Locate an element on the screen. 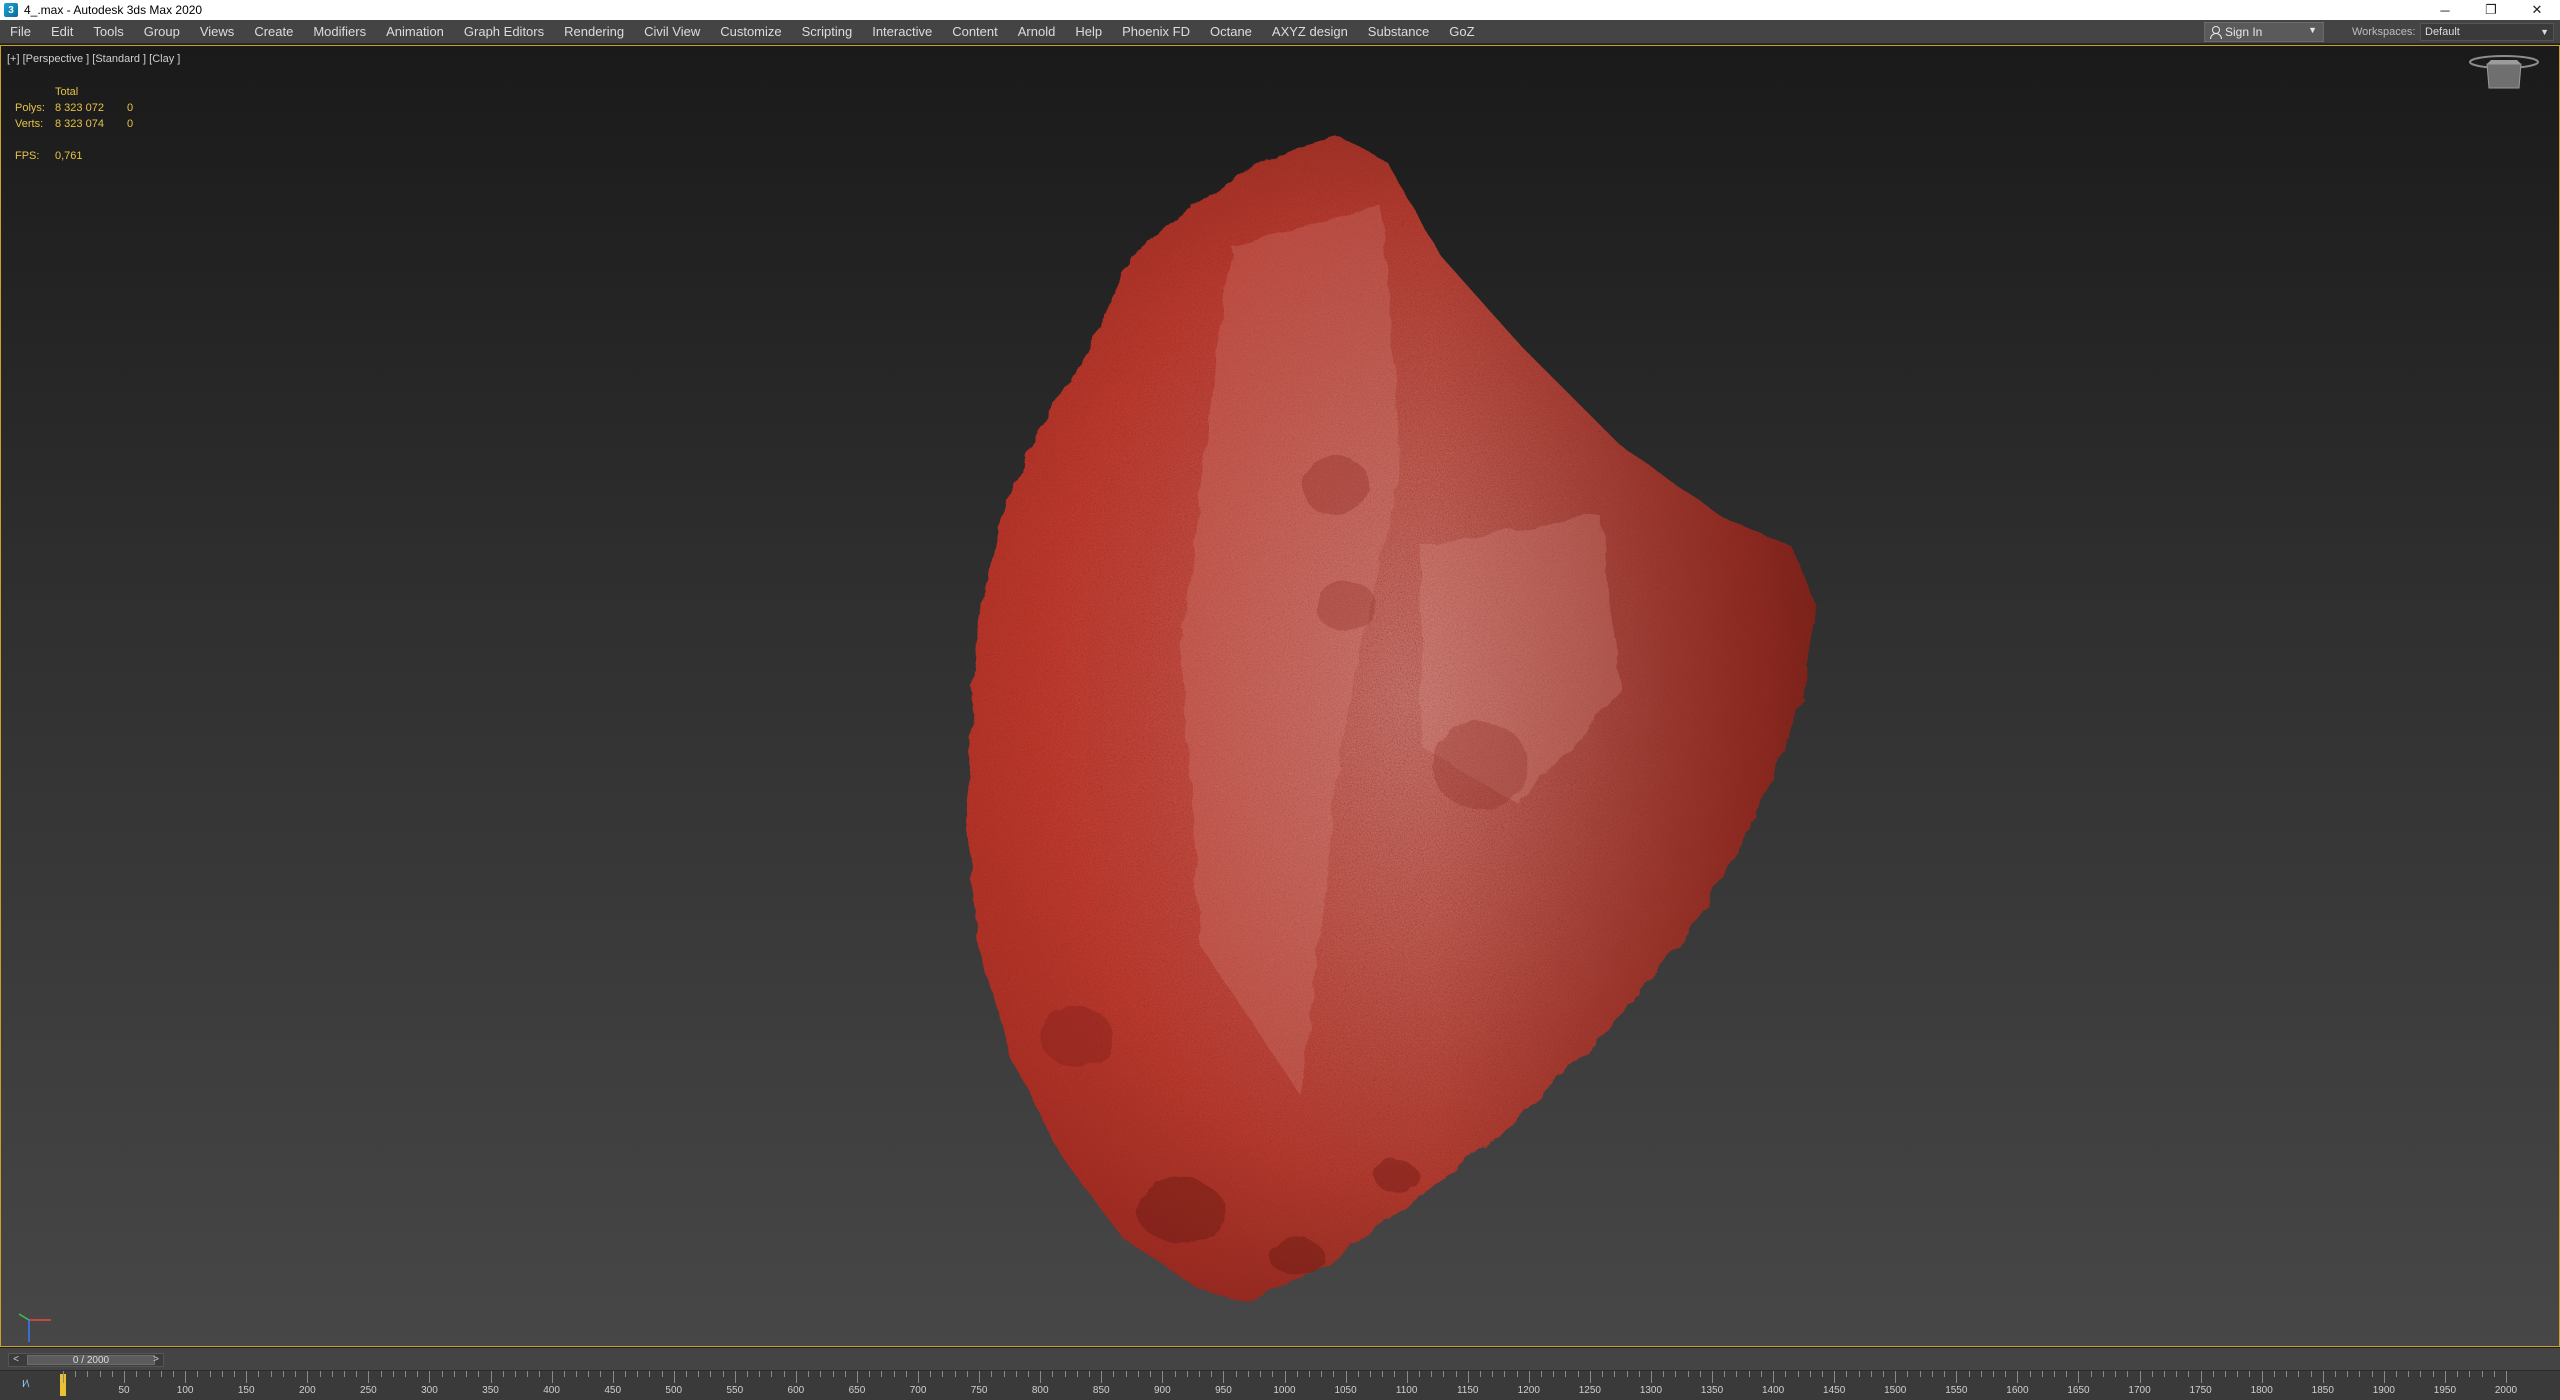 The width and height of the screenshot is (2560, 1400). menu-goz: GoZ is located at coordinates (1461, 32).